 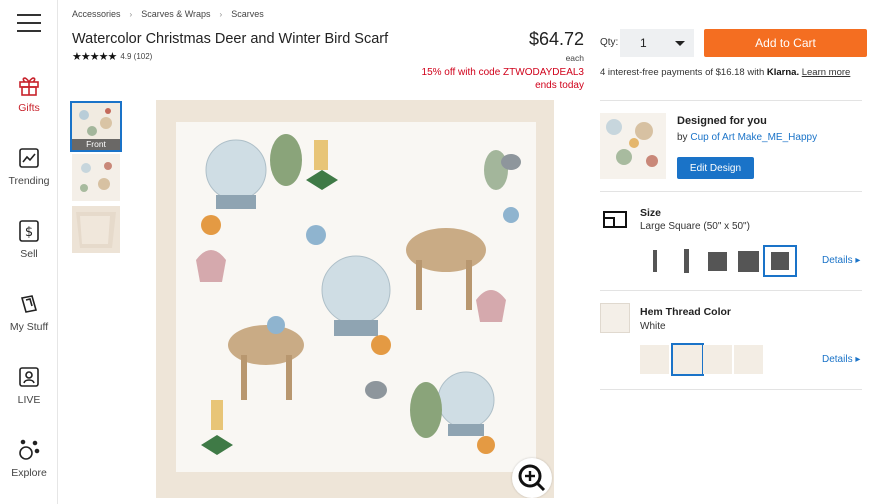 What do you see at coordinates (682, 72) in the screenshot?
I see `installments-text: 4 interest-free payments of $16.18 with` at bounding box center [682, 72].